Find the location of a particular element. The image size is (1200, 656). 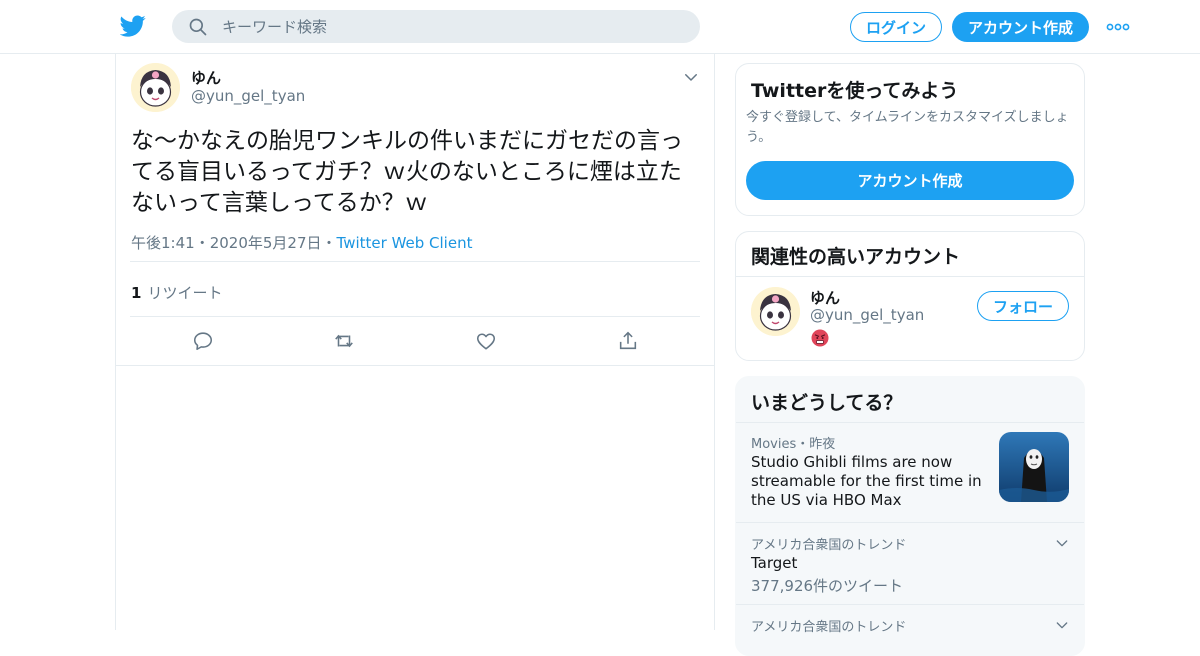

trend-time: 昨夜 is located at coordinates (822, 444).